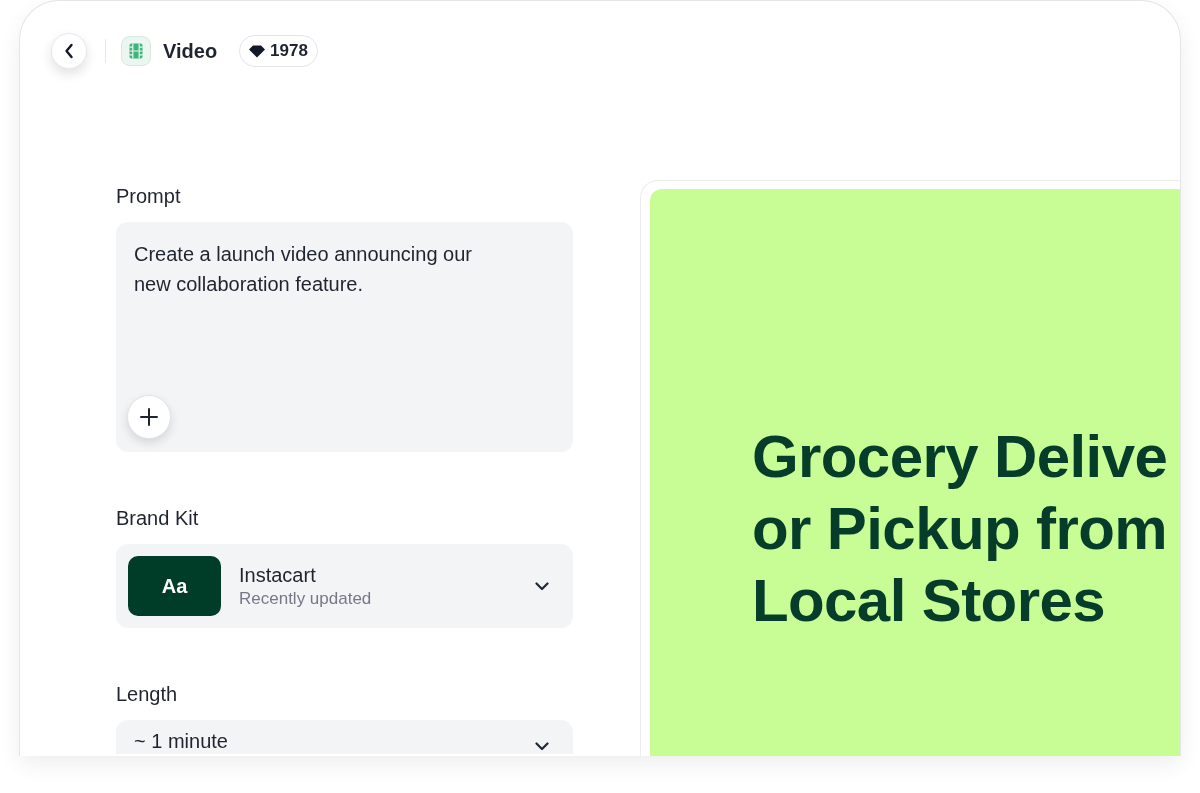  Describe the element at coordinates (257, 51) in the screenshot. I see `gem-icon` at that location.